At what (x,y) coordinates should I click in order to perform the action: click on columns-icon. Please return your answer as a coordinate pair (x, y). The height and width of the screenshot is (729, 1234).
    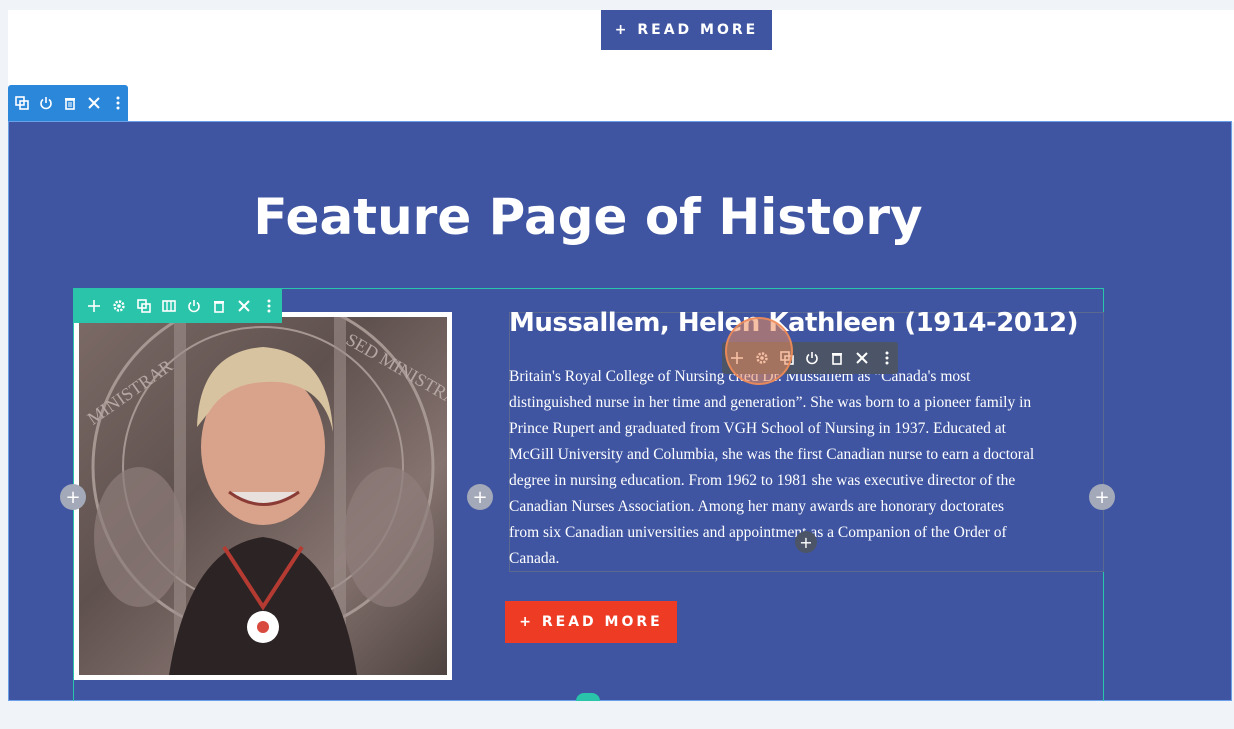
    Looking at the image, I should click on (168, 306).